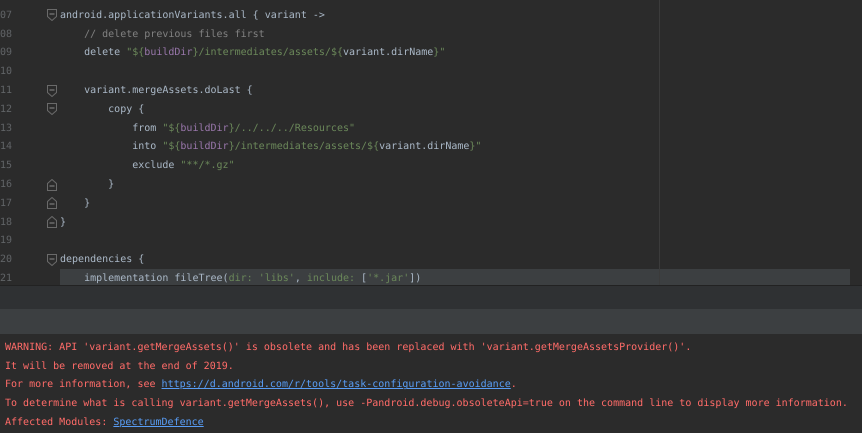  What do you see at coordinates (126, 109) in the screenshot?
I see `code-line: copy {` at bounding box center [126, 109].